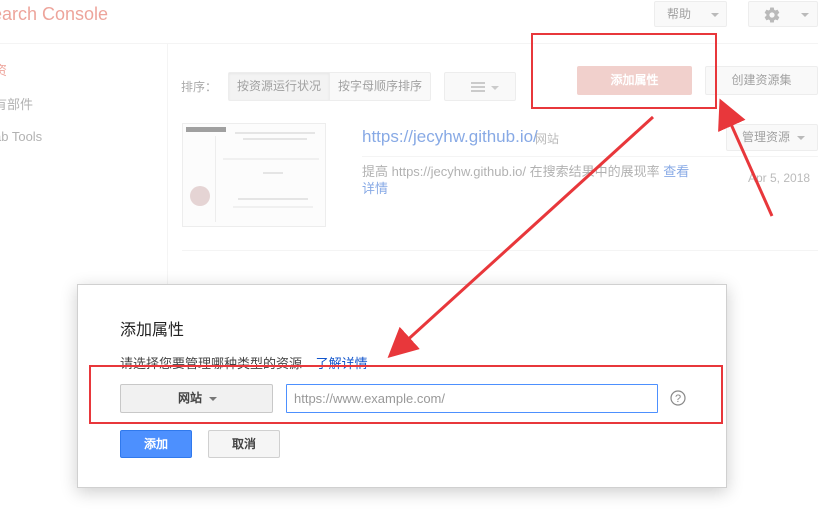 This screenshot has width=818, height=517. What do you see at coordinates (746, 157) in the screenshot?
I see `annotation-arrow` at bounding box center [746, 157].